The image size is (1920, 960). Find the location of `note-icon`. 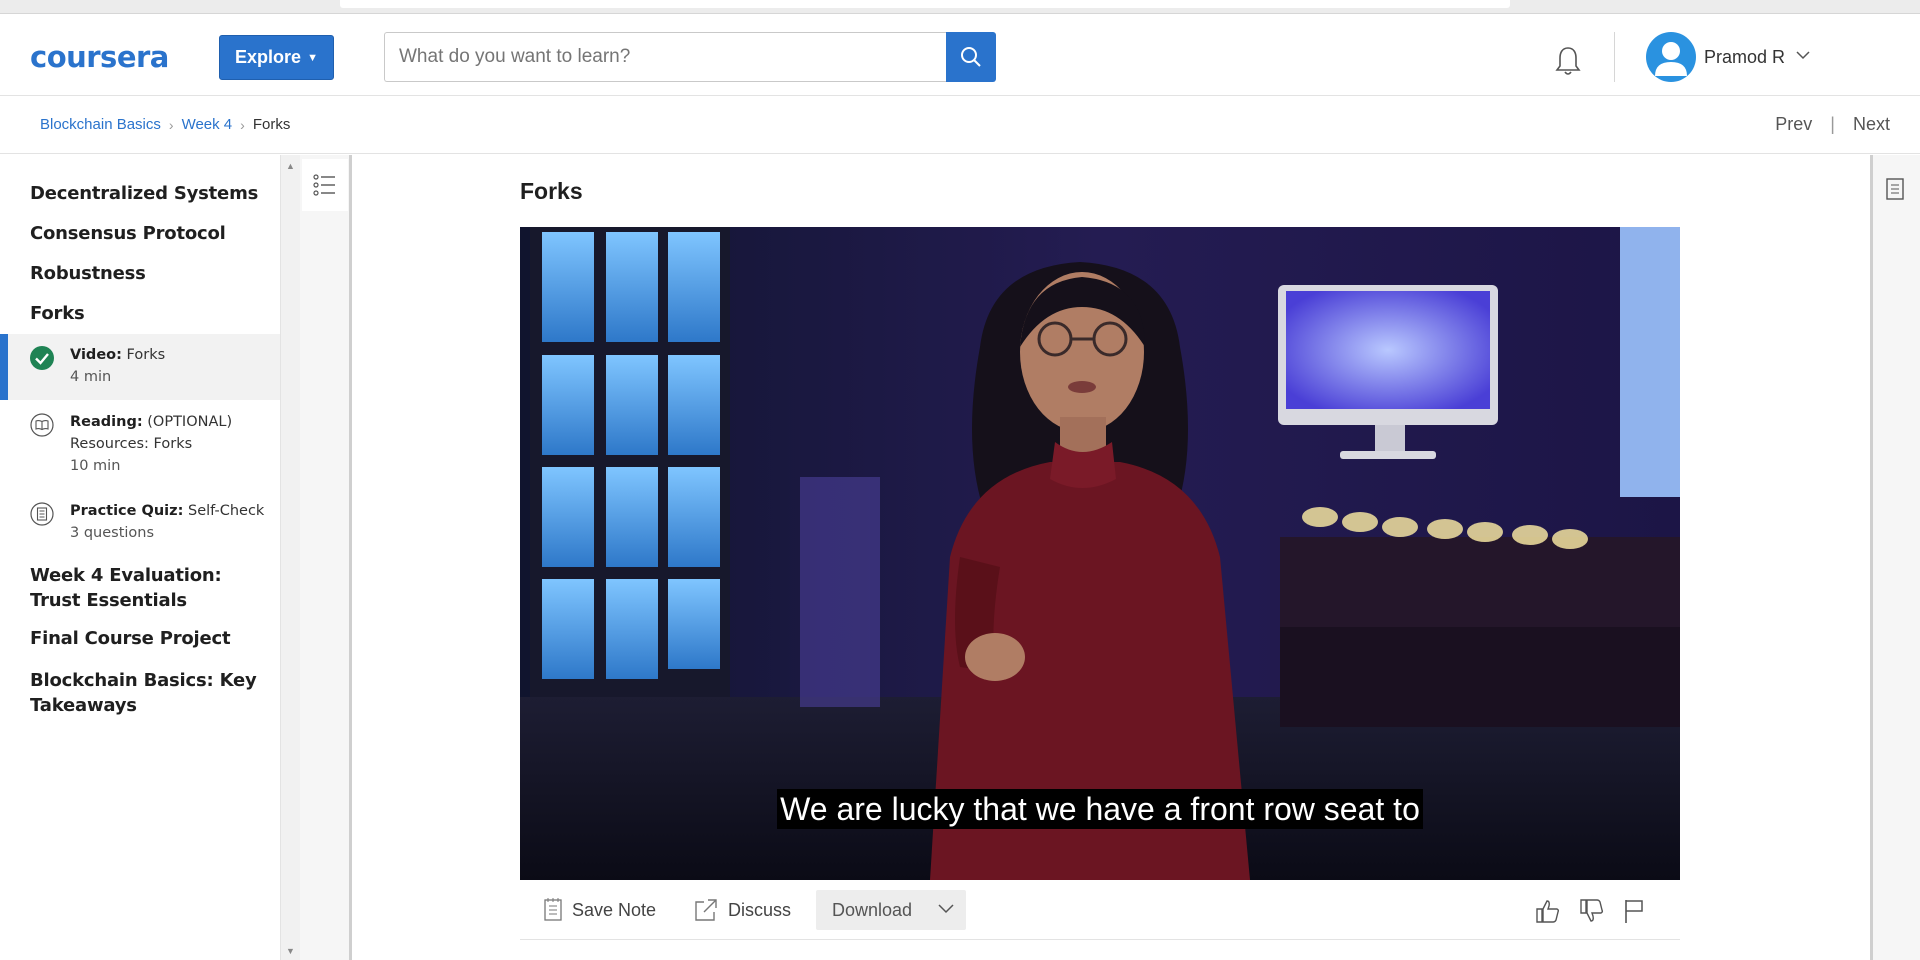

note-icon is located at coordinates (553, 909).